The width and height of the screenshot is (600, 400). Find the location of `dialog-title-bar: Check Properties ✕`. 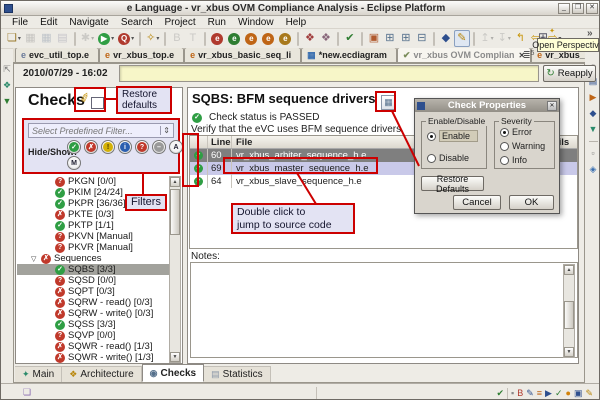

dialog-title-bar: Check Properties ✕ is located at coordinates (487, 105).